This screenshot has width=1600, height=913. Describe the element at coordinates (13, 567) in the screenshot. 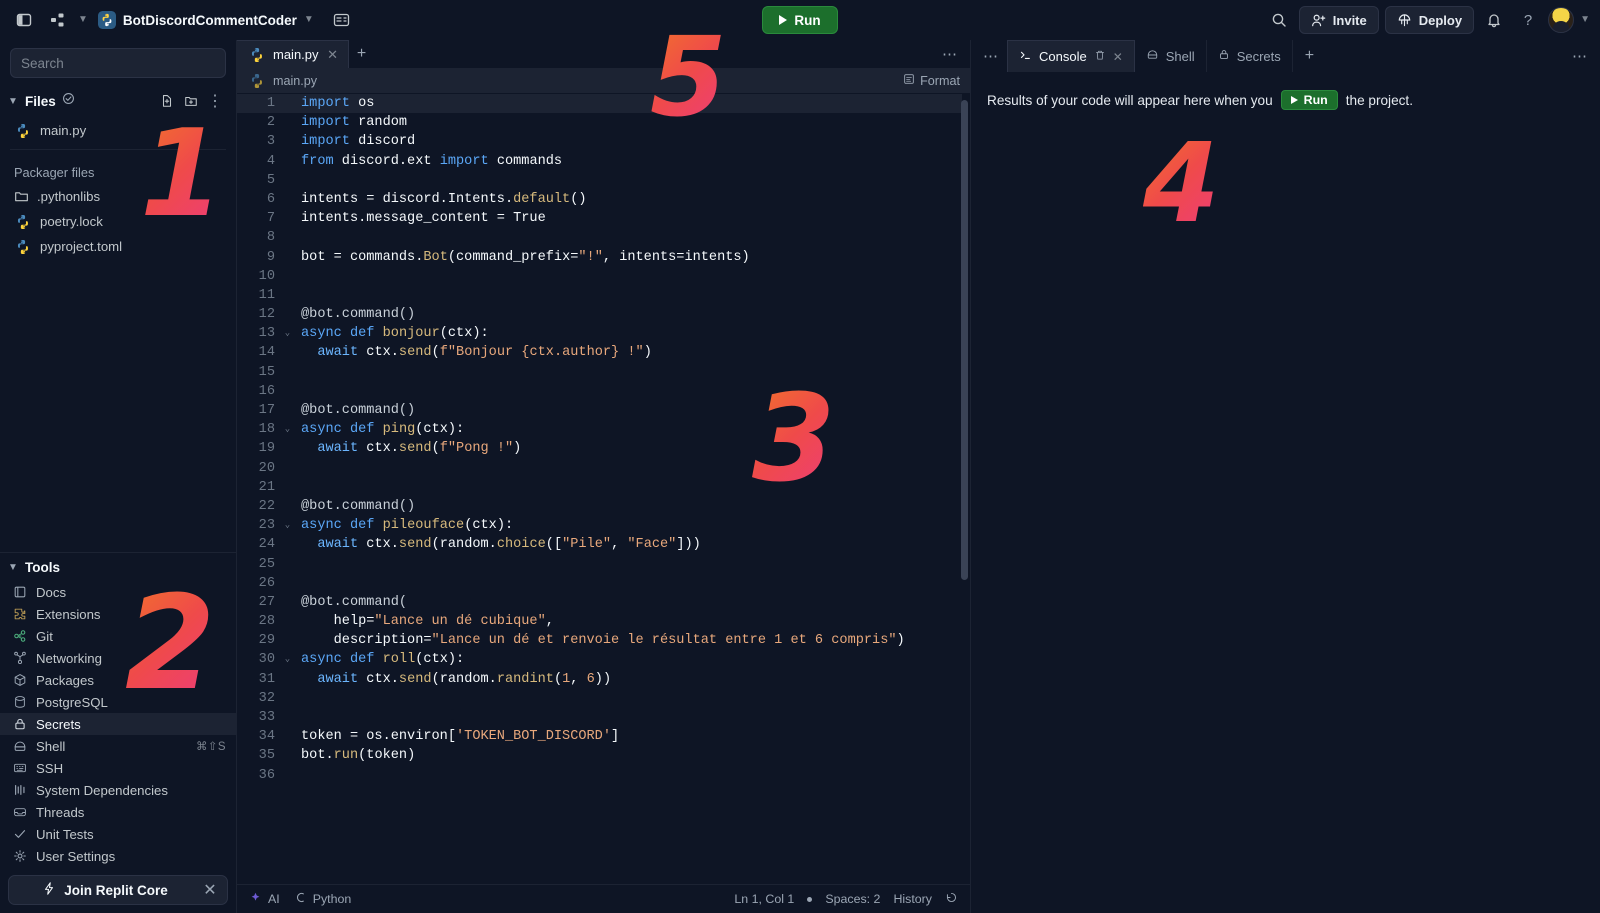

I see `tools-caret-icon: ▼` at that location.